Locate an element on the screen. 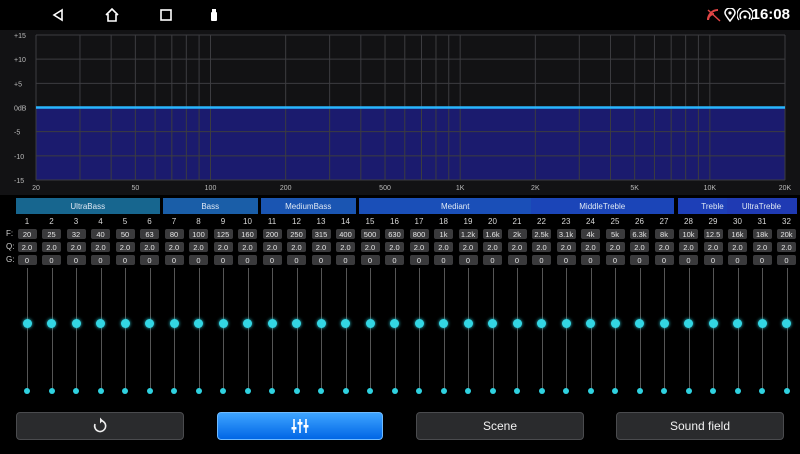 The width and height of the screenshot is (800, 454). frequency-value: 20k is located at coordinates (786, 234).